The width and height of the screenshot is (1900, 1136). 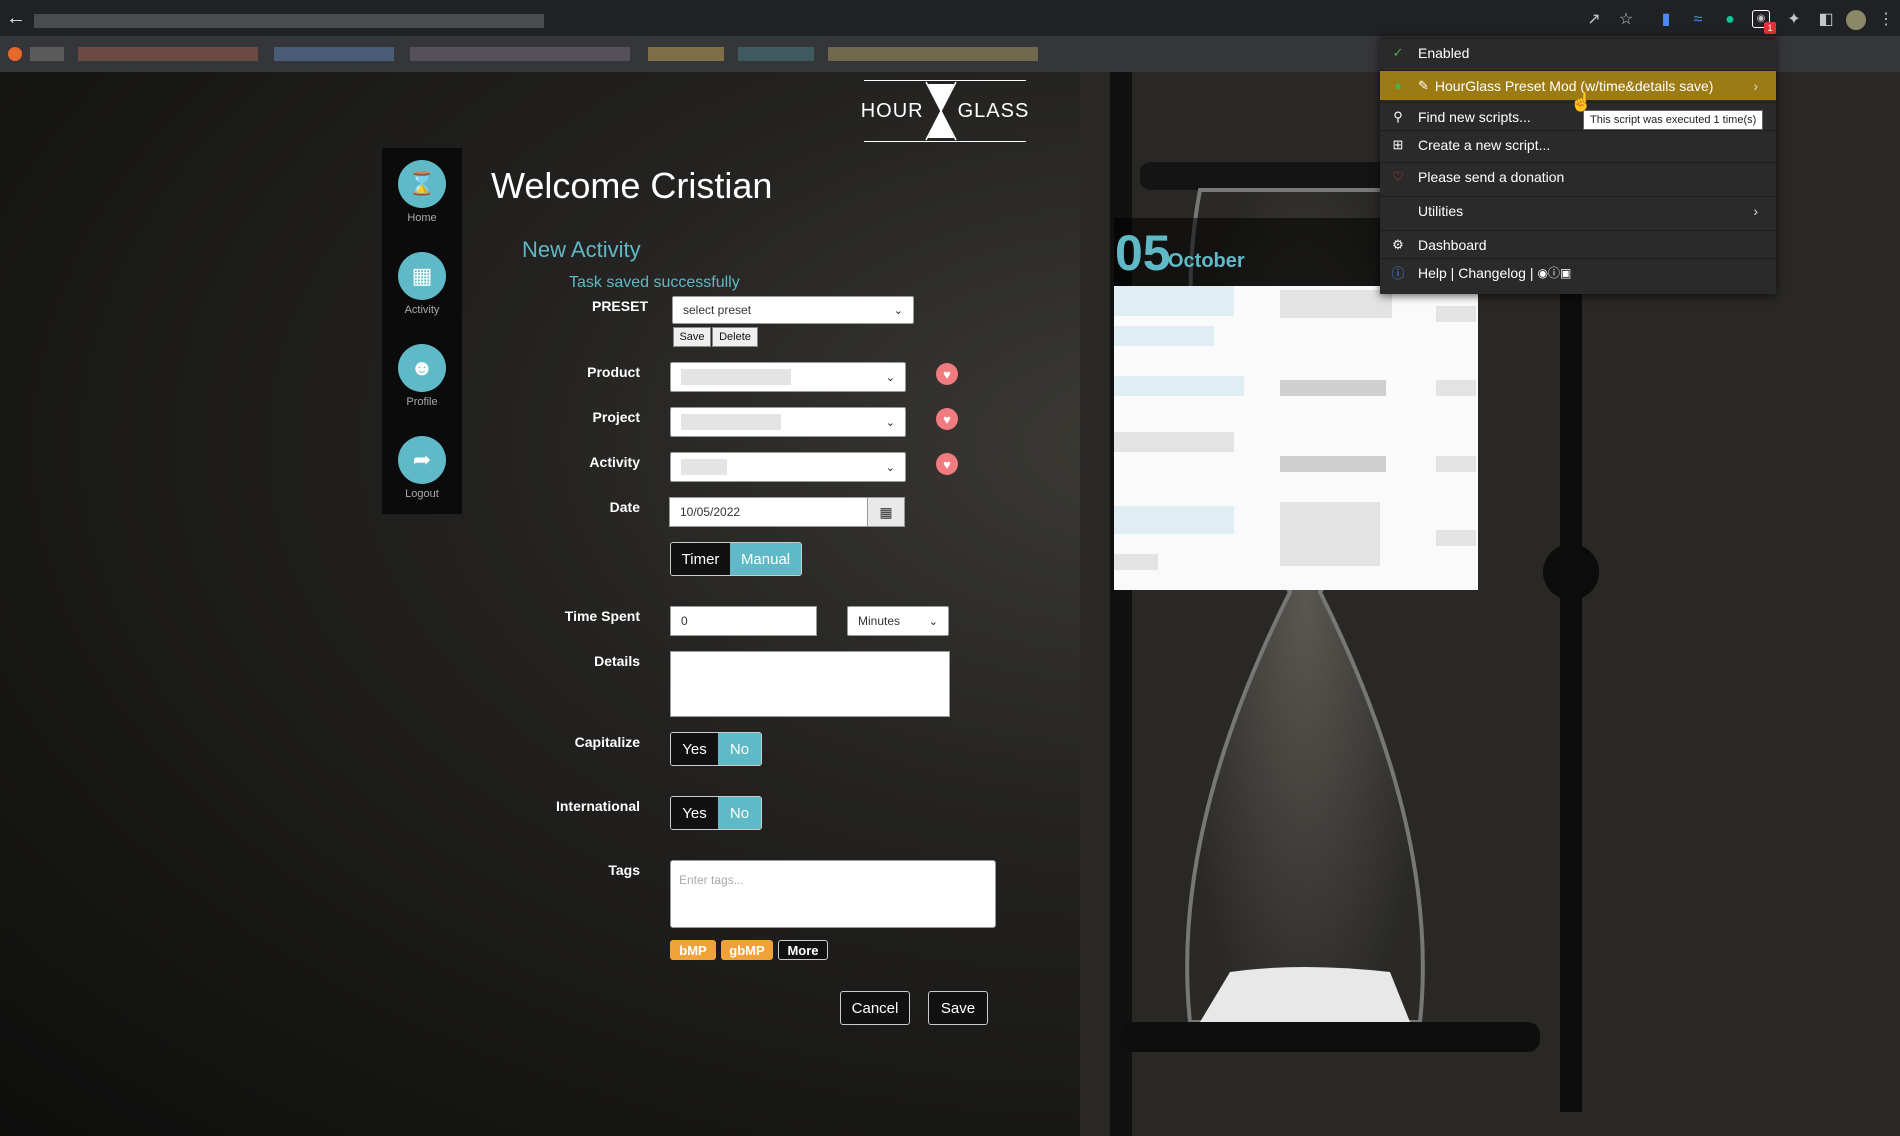 What do you see at coordinates (16, 18) in the screenshot?
I see `arrow-left-icon: ←` at bounding box center [16, 18].